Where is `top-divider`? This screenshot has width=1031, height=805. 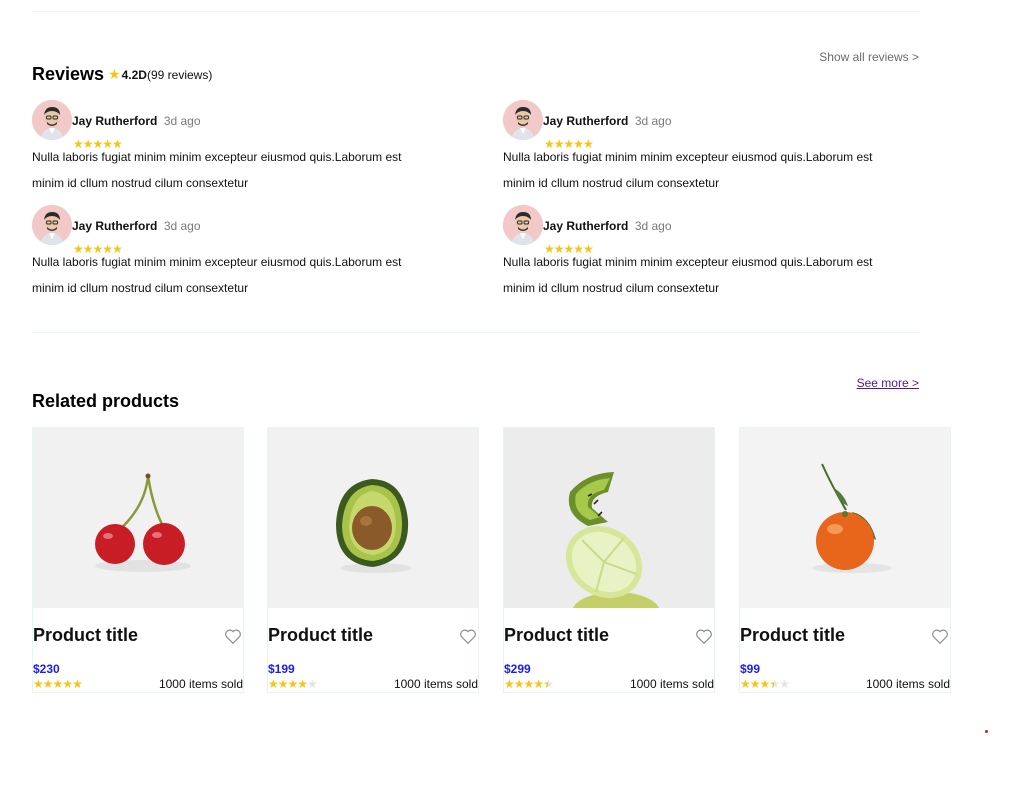 top-divider is located at coordinates (475, 11).